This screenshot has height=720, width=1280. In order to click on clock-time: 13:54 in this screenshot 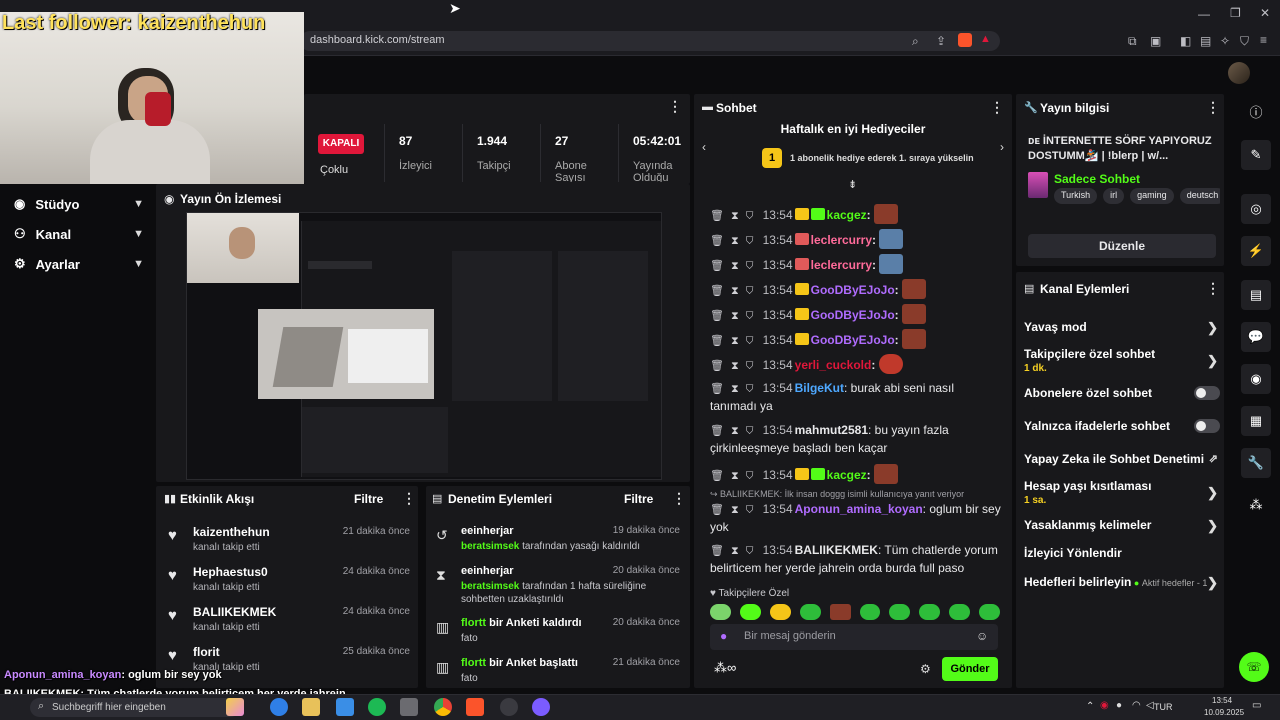, I will do `click(1222, 700)`.